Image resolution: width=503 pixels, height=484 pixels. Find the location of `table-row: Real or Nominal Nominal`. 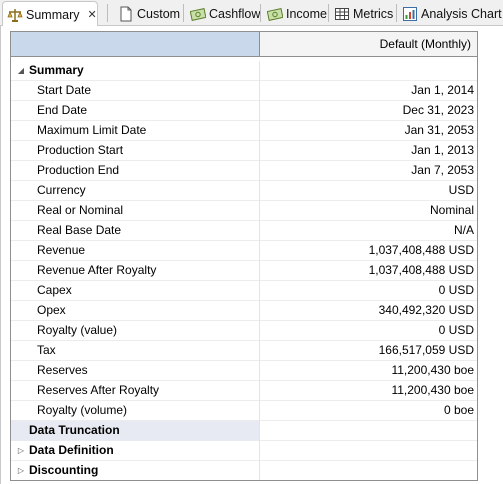

table-row: Real or Nominal Nominal is located at coordinates (244, 211).